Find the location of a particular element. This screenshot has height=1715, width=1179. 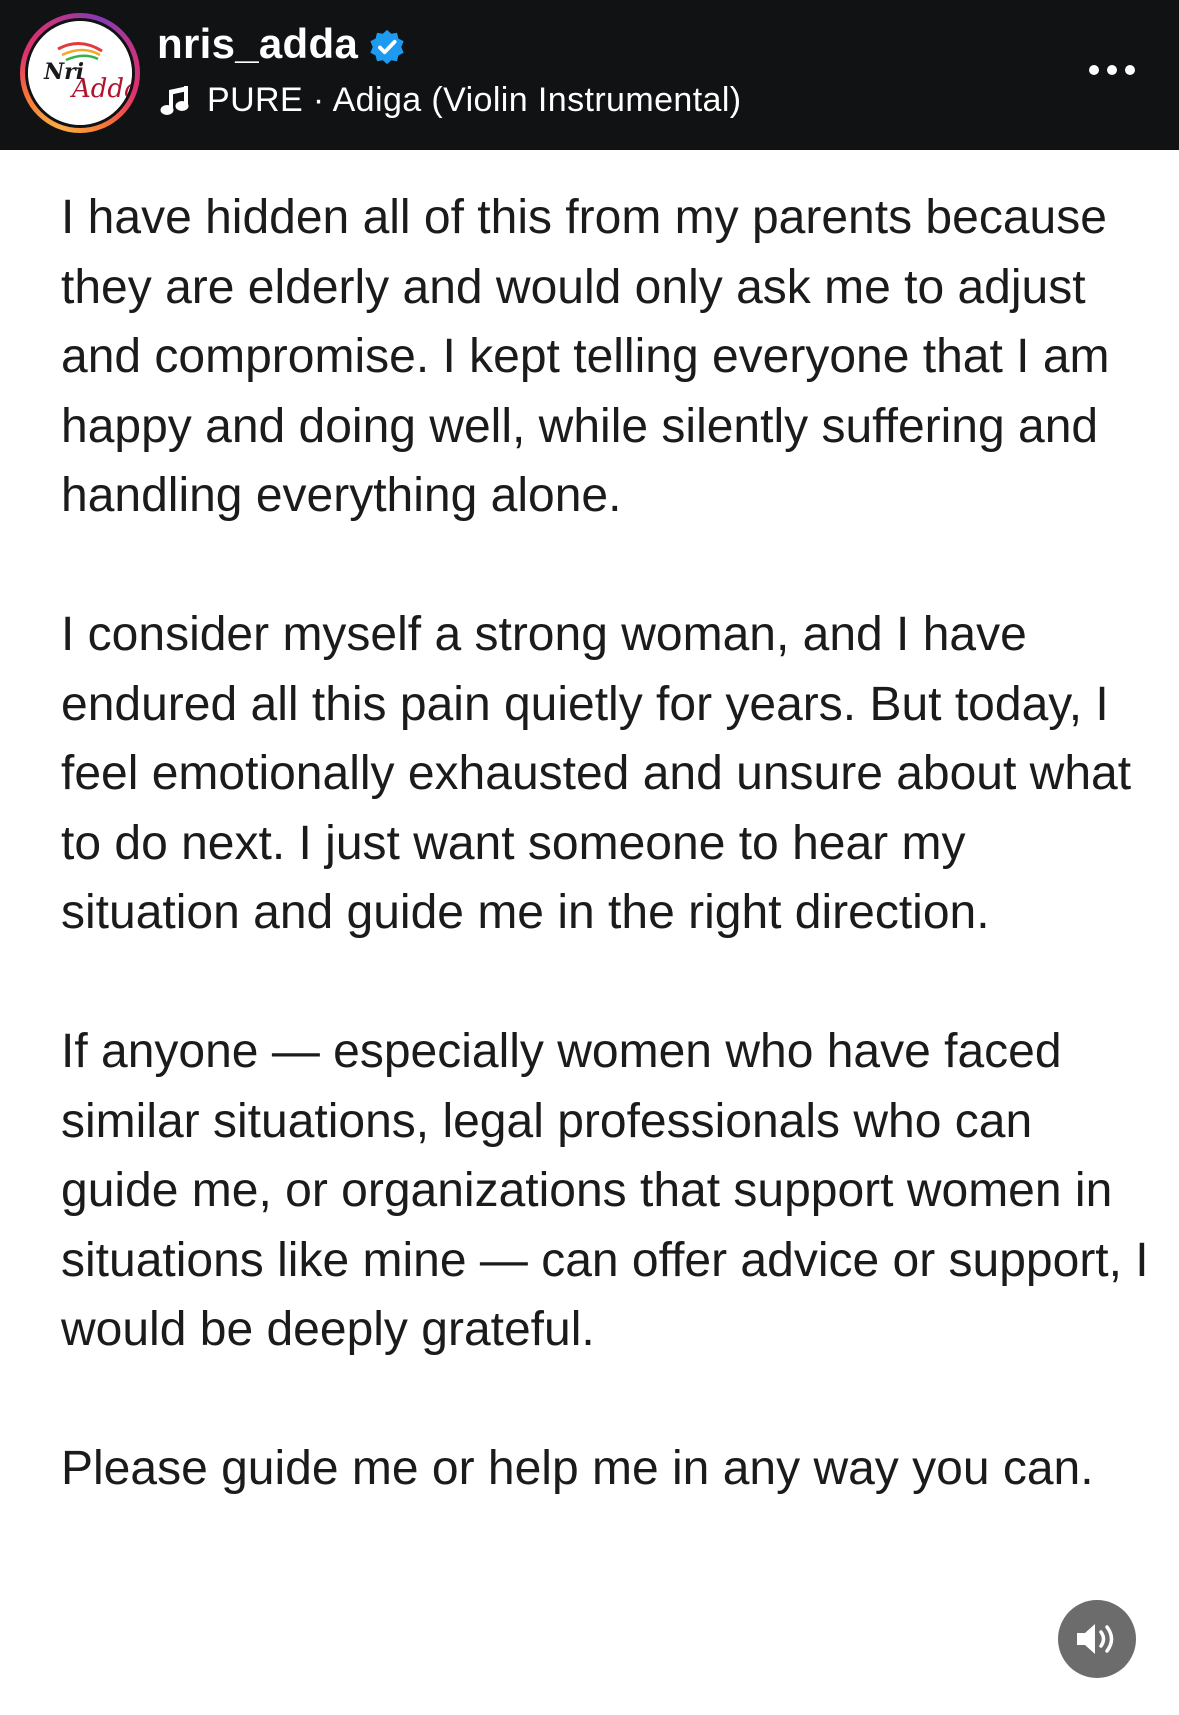

nri-adda-logo-icon: Nri Adda is located at coordinates (80, 73).